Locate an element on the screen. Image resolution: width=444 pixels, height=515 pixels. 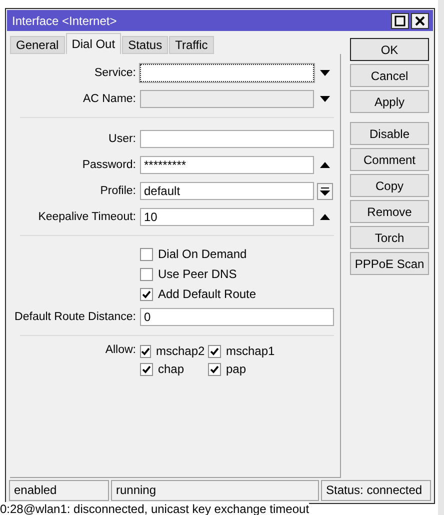
status-text: running is located at coordinates (215, 490).